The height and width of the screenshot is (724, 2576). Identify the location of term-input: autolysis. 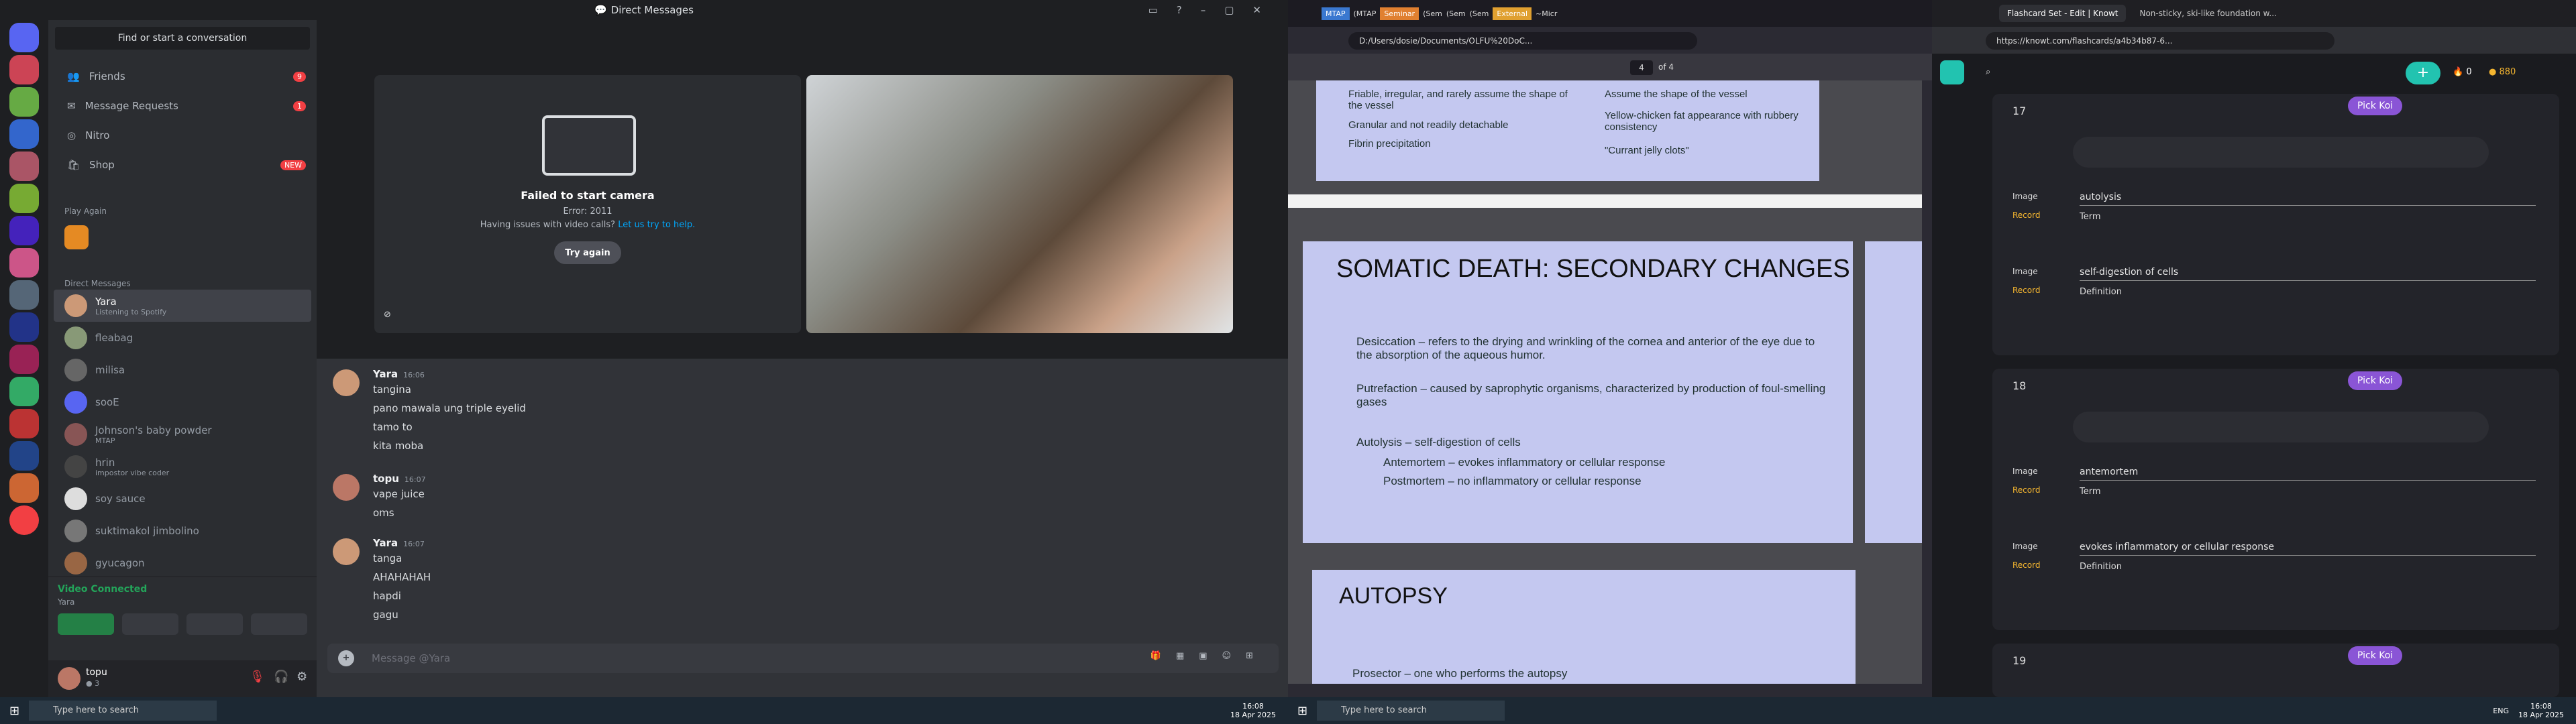
(2308, 199).